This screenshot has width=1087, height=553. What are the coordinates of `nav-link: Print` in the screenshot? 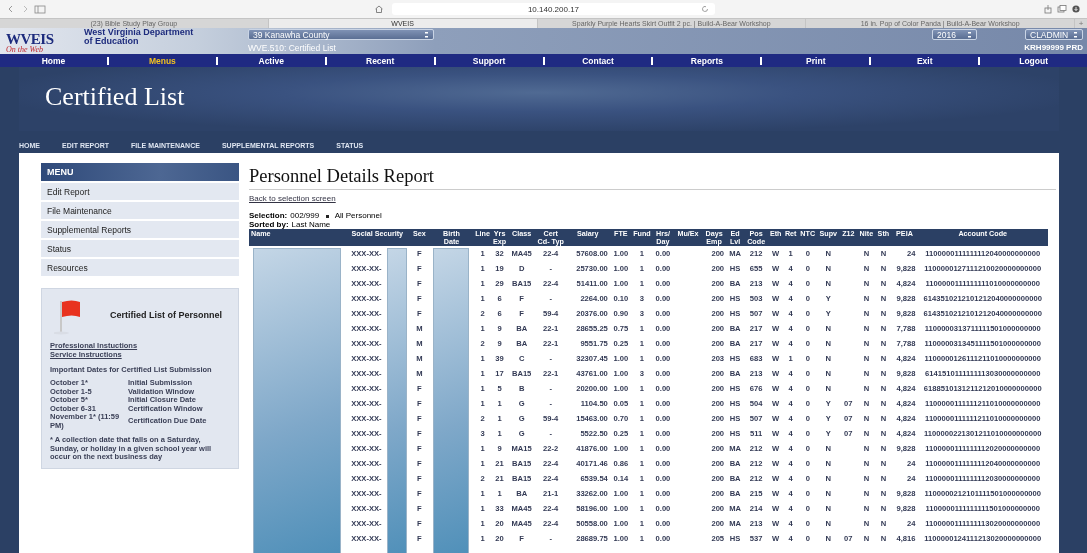 It's located at (817, 60).